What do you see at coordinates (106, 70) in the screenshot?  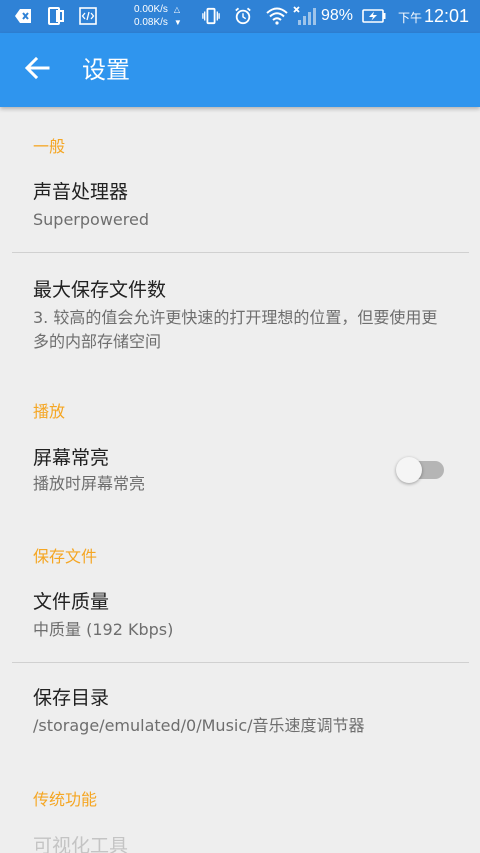 I see `page-title: 设置` at bounding box center [106, 70].